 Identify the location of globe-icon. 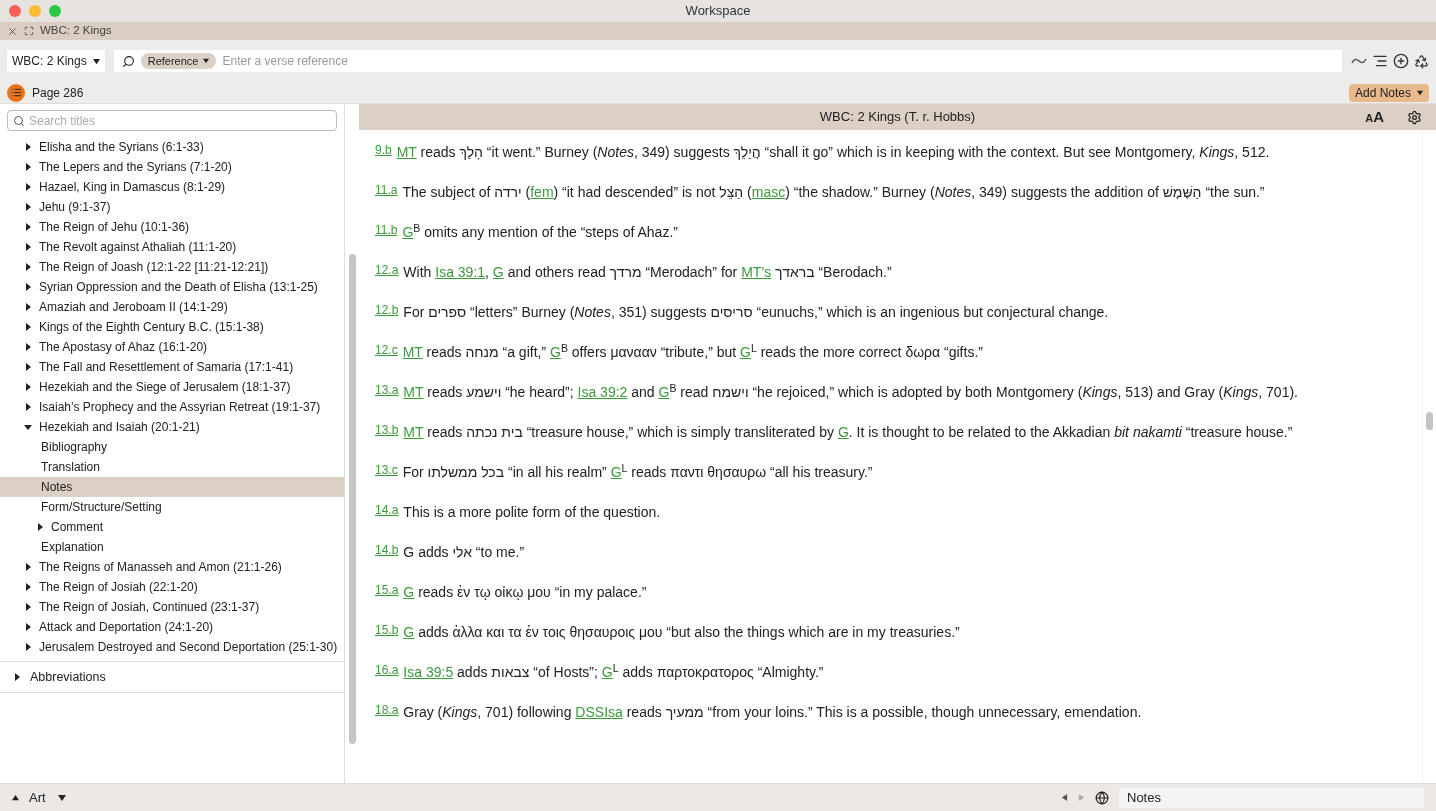
(1102, 797).